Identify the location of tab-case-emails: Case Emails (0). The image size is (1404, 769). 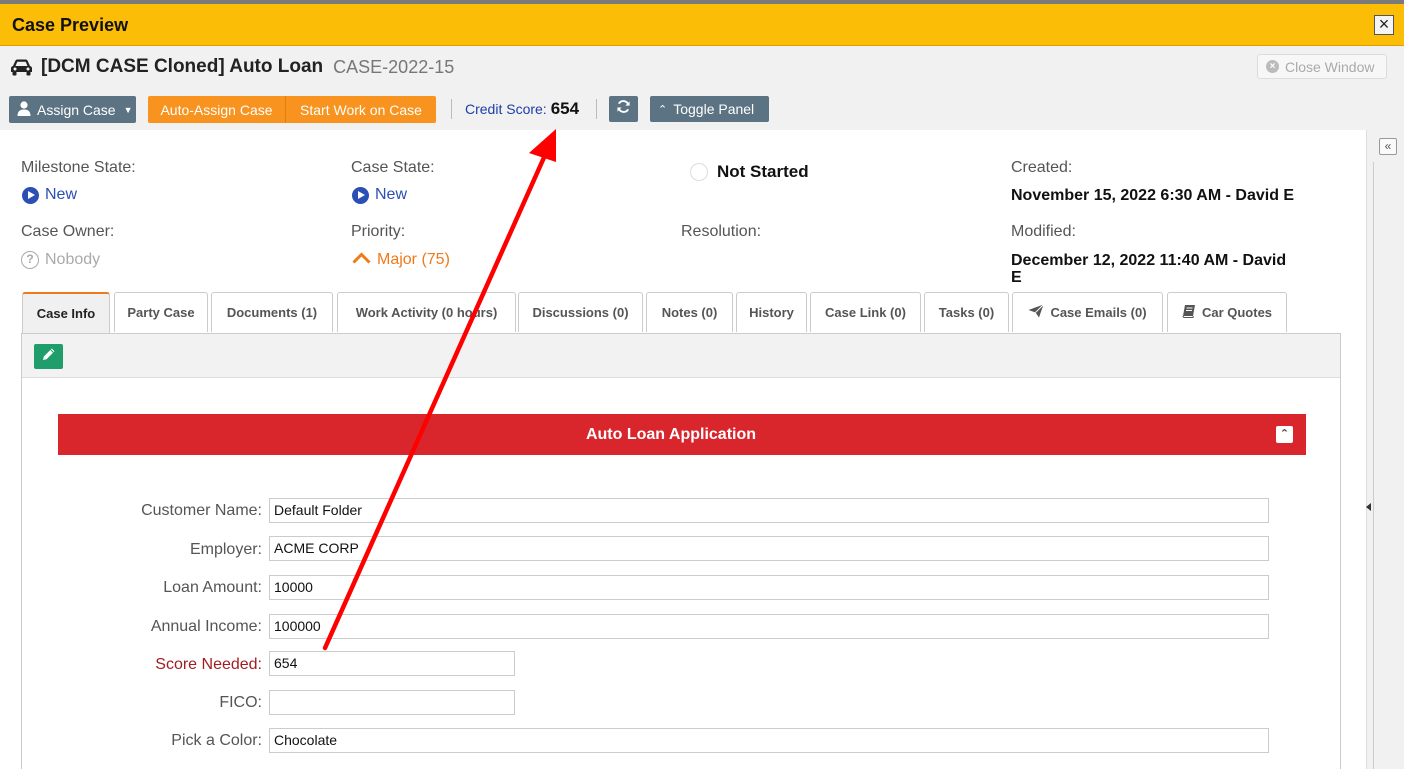
(1087, 312).